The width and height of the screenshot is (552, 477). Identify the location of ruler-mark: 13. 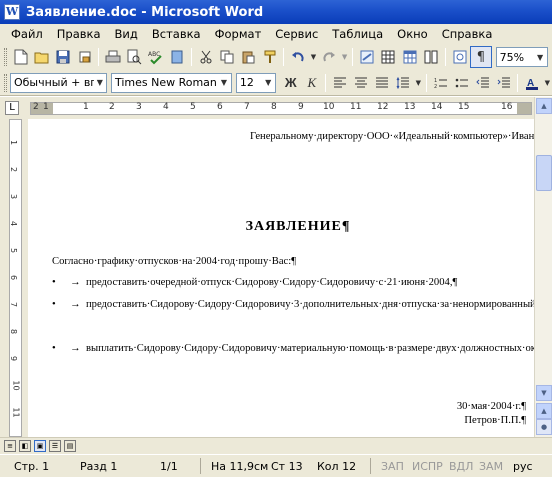
(410, 107).